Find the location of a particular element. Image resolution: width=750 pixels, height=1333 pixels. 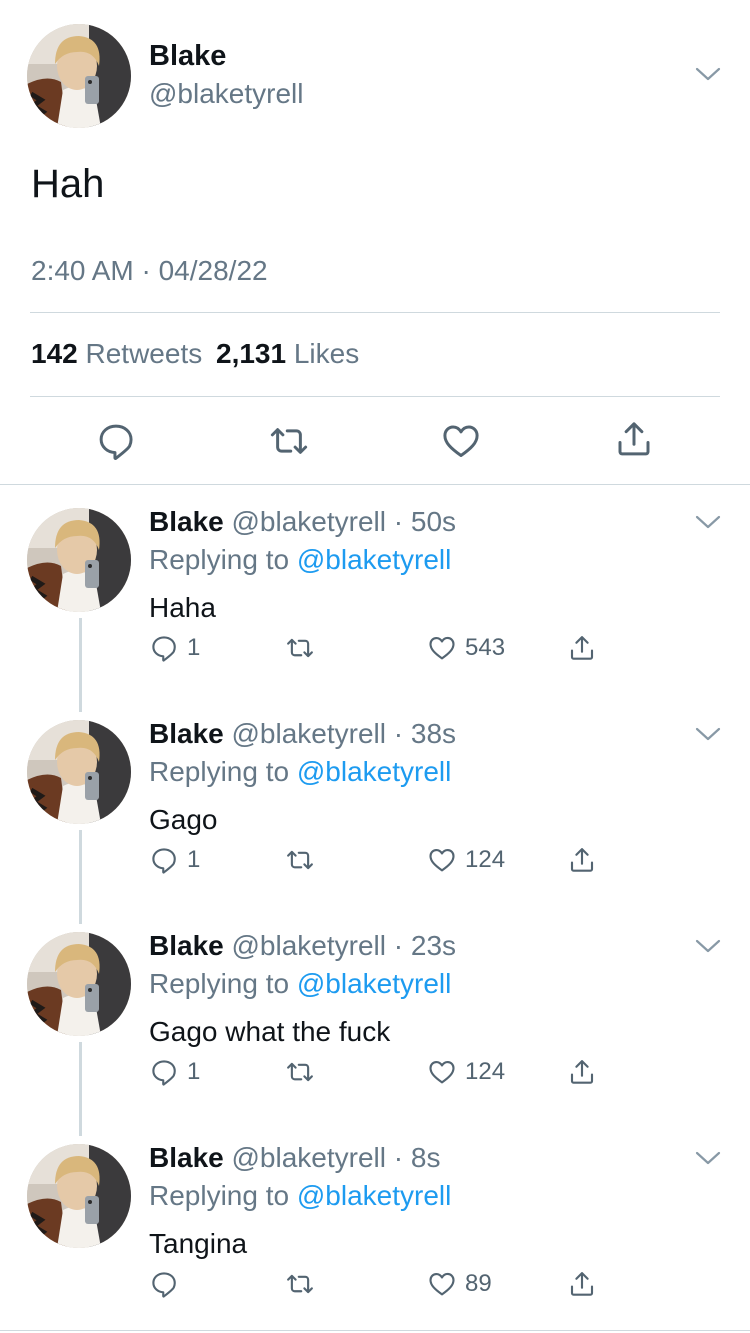

reply-header: Blake @blaketyrell · 38s is located at coordinates (302, 734).